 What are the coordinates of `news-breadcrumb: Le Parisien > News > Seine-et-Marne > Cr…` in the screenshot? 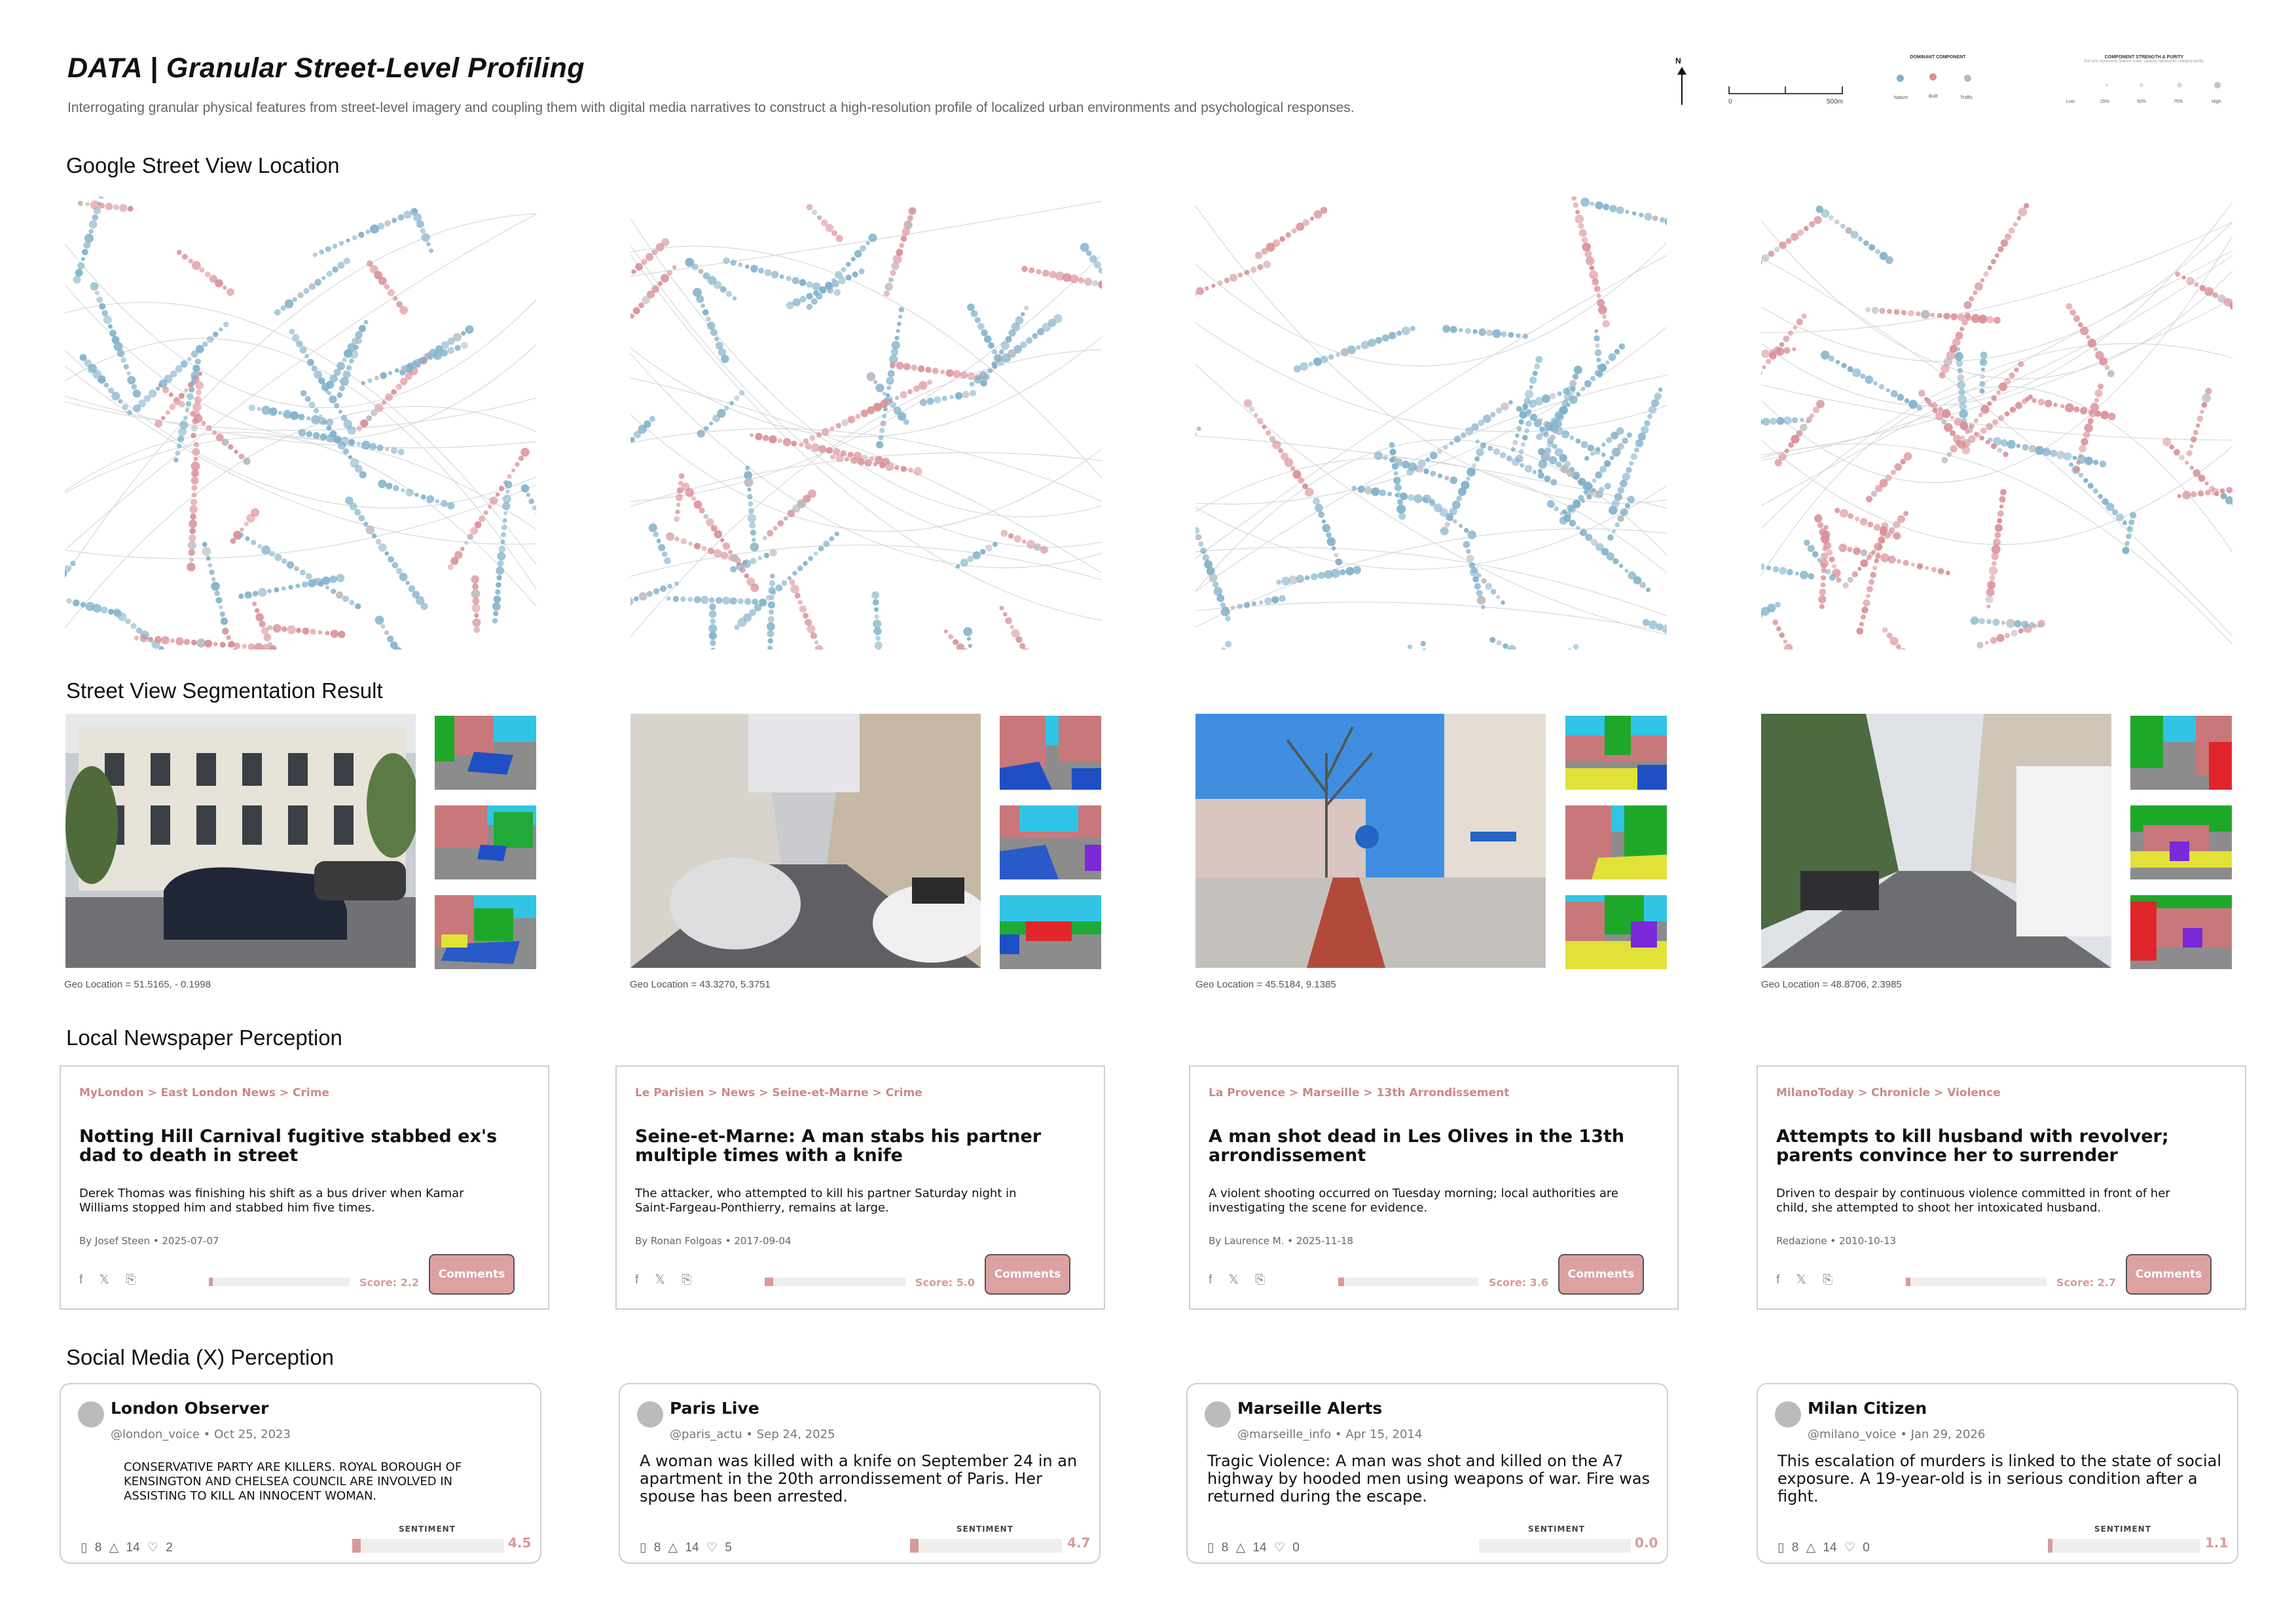 It's located at (778, 1092).